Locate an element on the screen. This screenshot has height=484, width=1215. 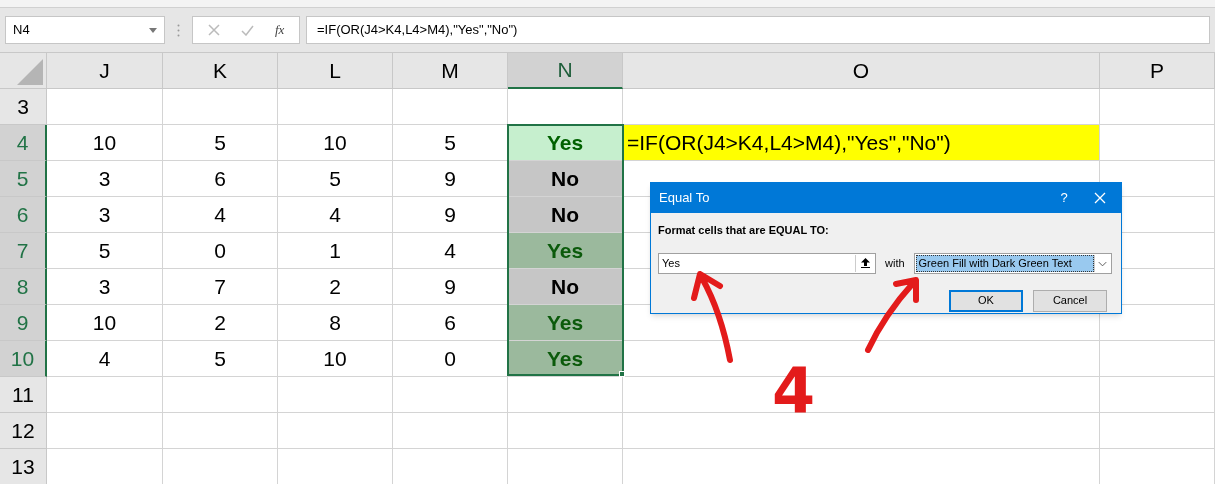
column-header: M is located at coordinates (450, 71).